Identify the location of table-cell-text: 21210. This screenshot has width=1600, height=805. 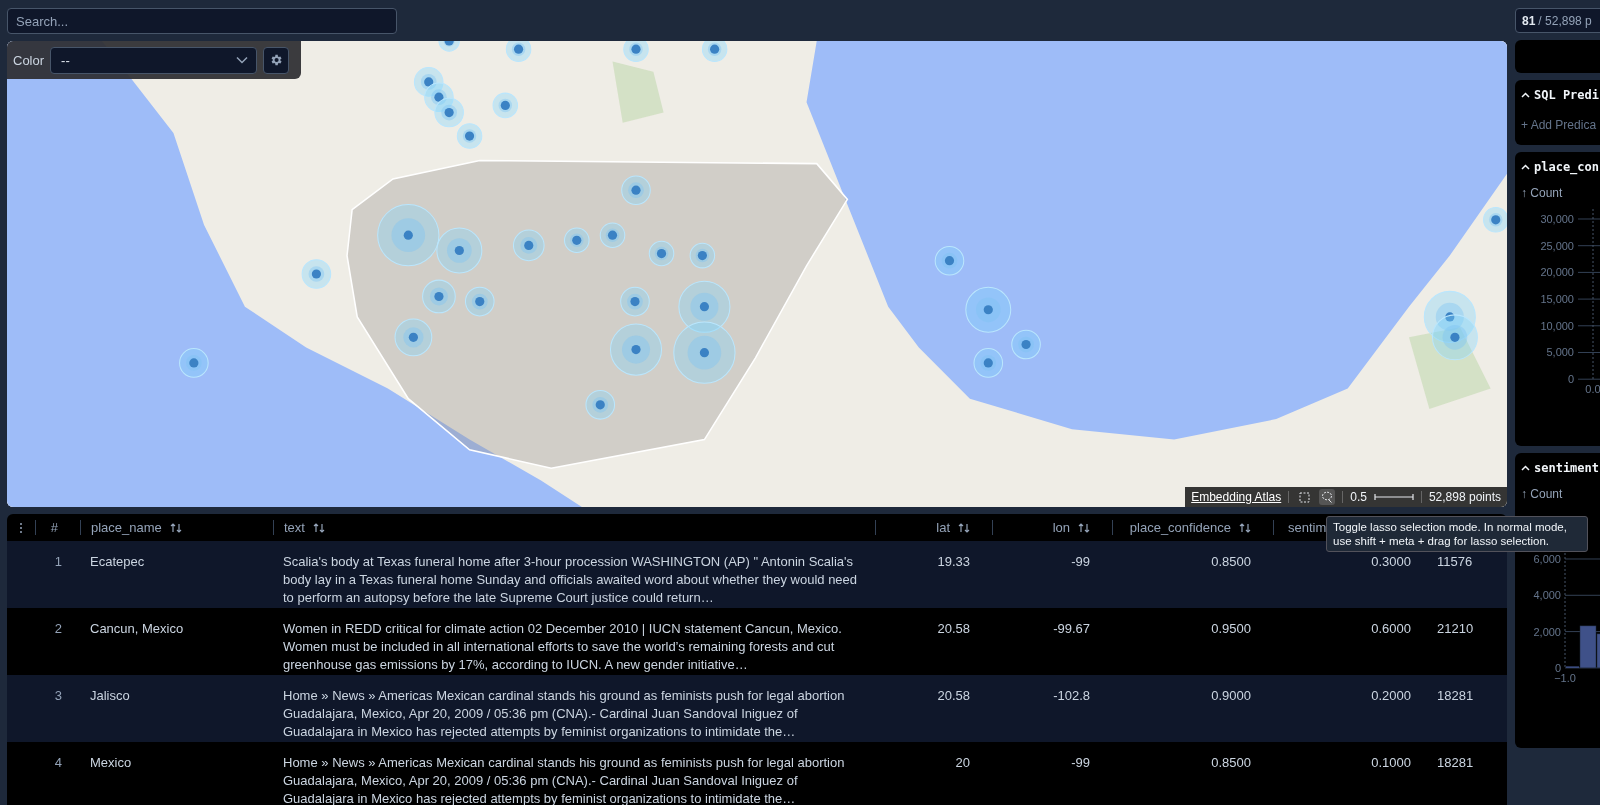
(1455, 629).